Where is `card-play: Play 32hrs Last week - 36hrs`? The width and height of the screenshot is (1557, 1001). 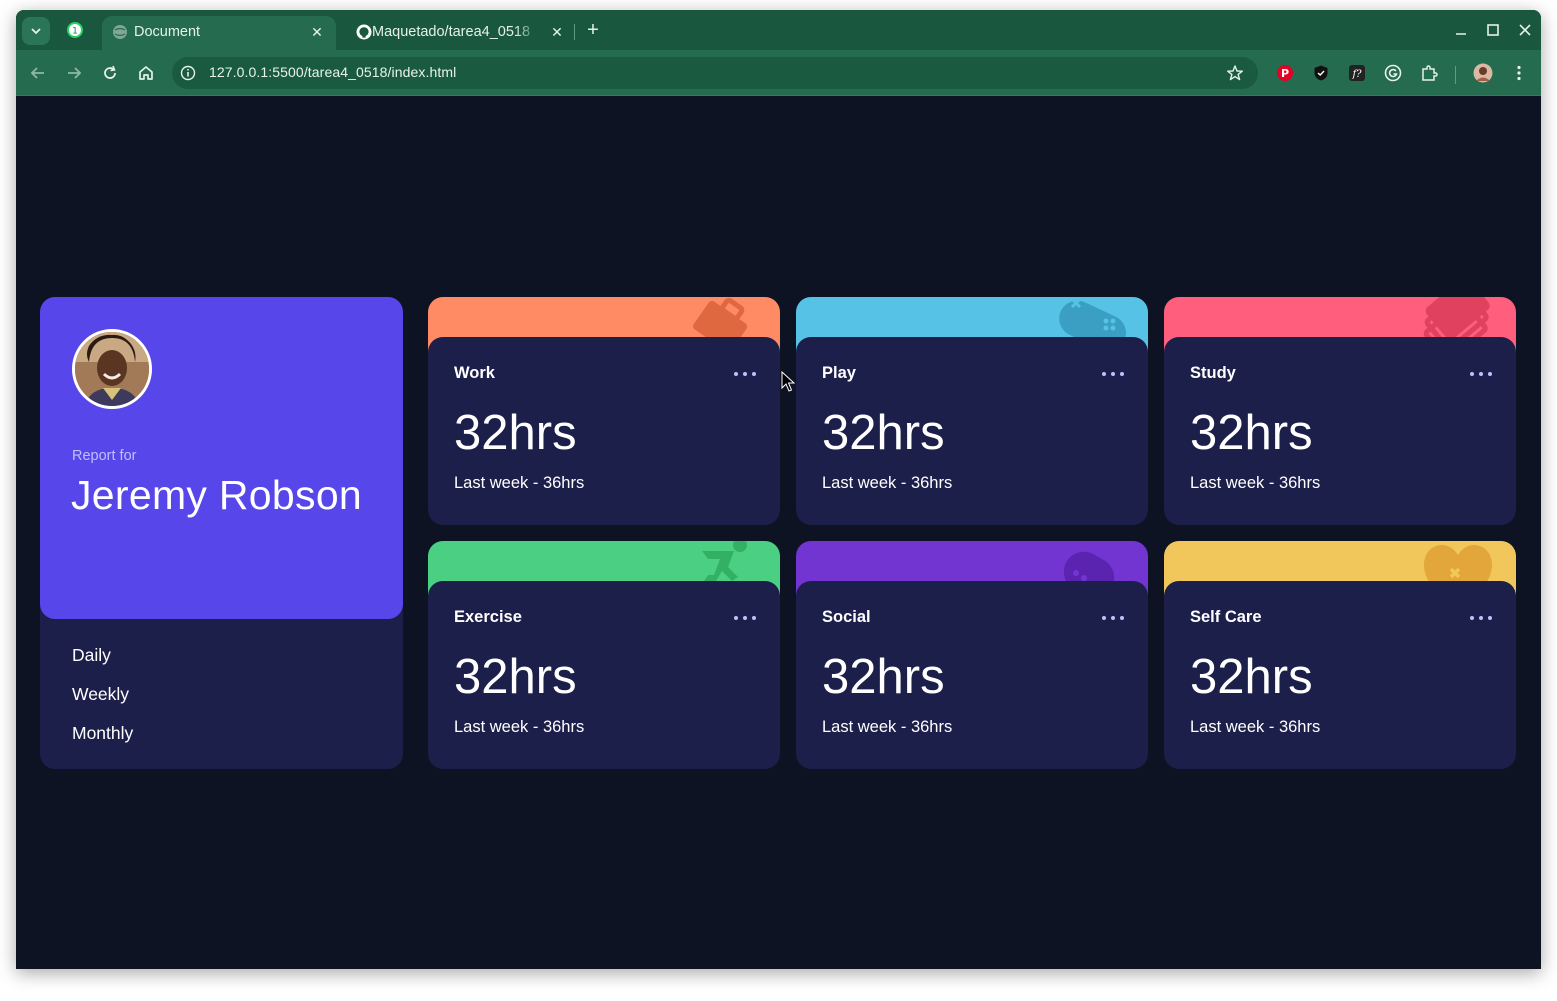 card-play: Play 32hrs Last week - 36hrs is located at coordinates (972, 411).